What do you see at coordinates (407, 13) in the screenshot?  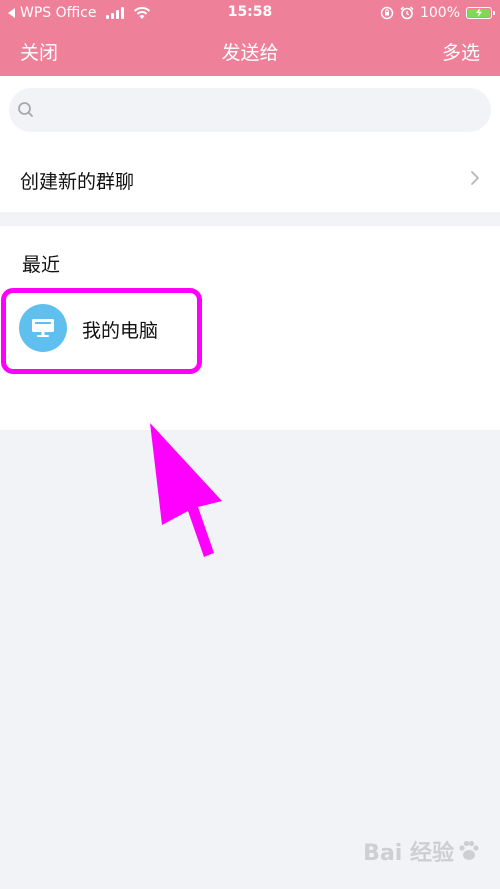 I see `alarm-icon` at bounding box center [407, 13].